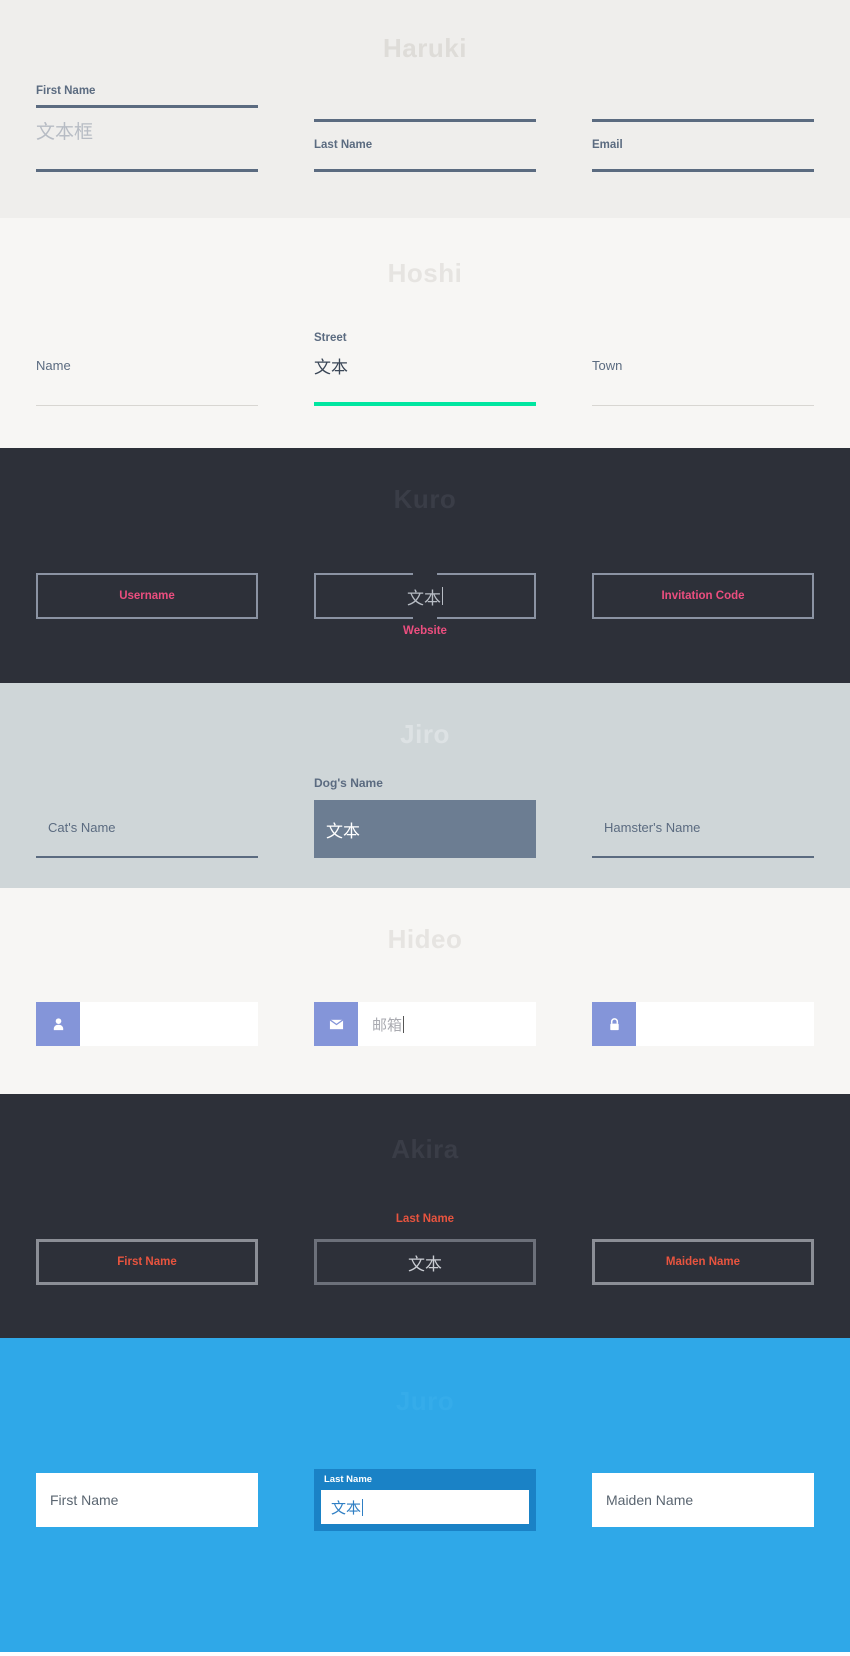  Describe the element at coordinates (425, 939) in the screenshot. I see `section-title-hideo: Hideo` at that location.